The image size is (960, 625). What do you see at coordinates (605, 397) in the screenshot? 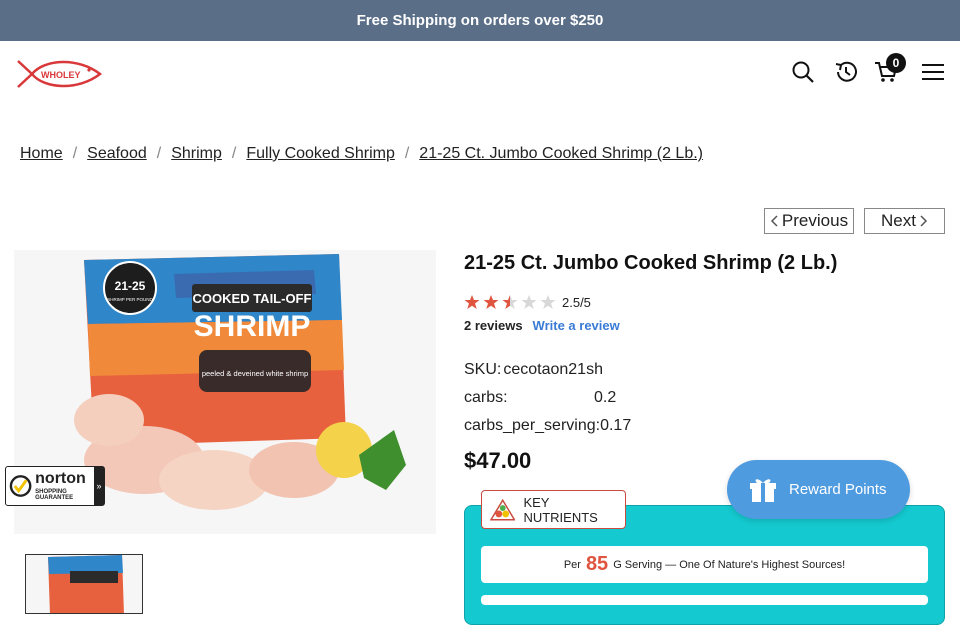
I see `spec-value: 0.2` at bounding box center [605, 397].